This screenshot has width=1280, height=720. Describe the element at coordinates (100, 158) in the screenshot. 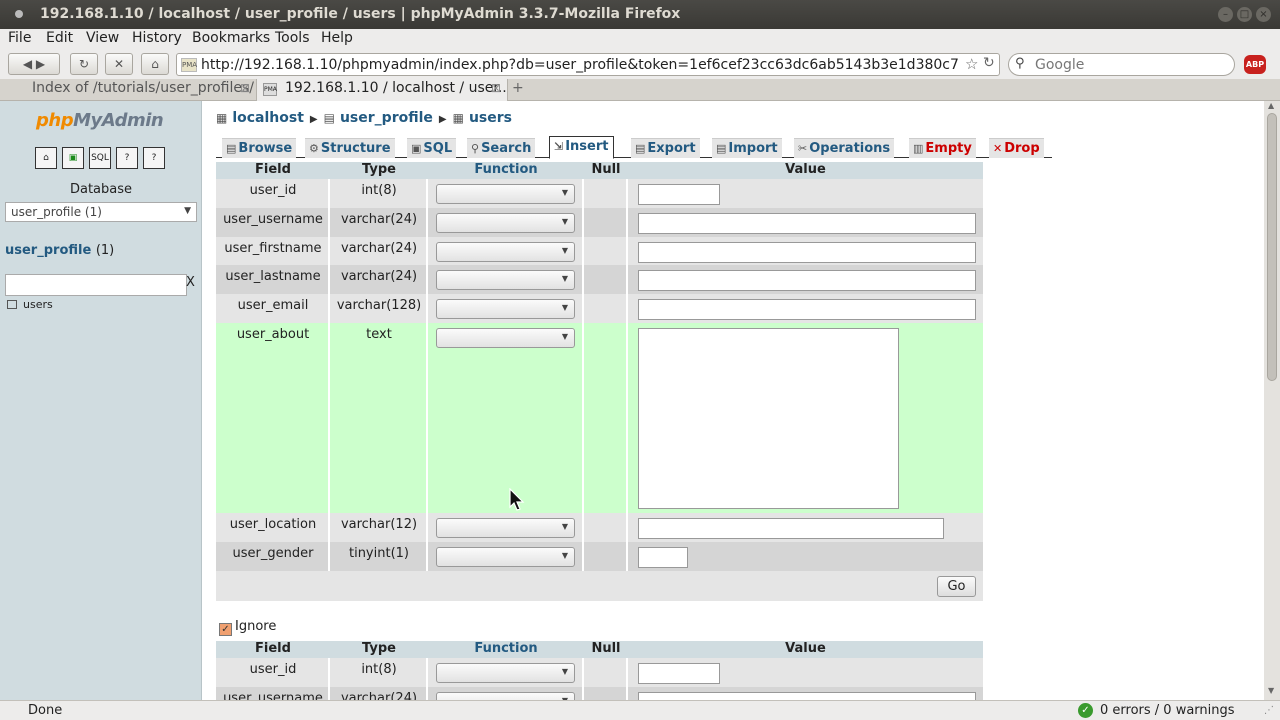

I see `query-window-icon: SQL` at that location.